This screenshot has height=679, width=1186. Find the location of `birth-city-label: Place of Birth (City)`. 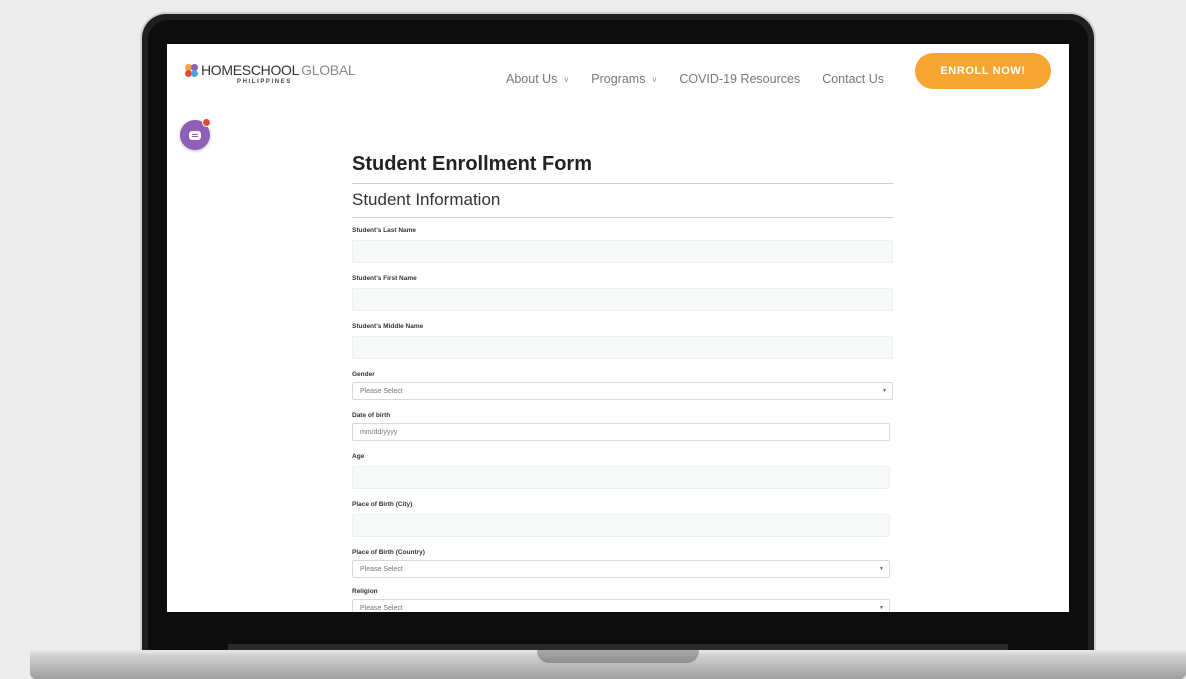

birth-city-label: Place of Birth (City) is located at coordinates (382, 504).